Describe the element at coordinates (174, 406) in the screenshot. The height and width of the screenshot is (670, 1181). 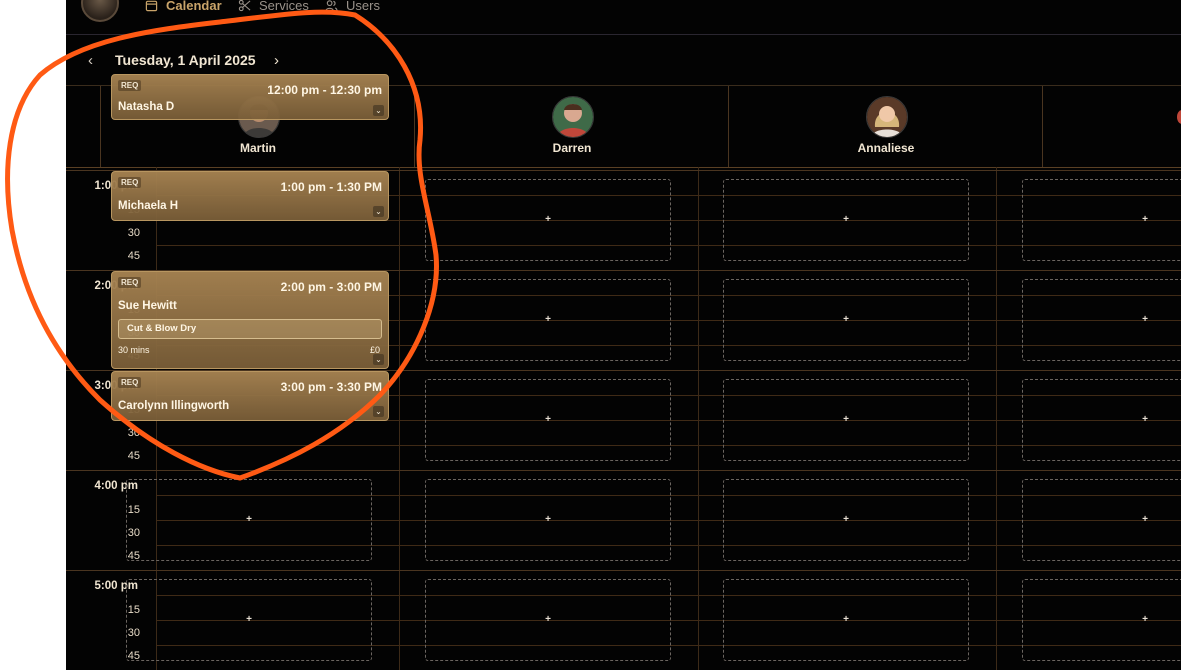
I see `client-name: Carolynn Illingworth` at that location.